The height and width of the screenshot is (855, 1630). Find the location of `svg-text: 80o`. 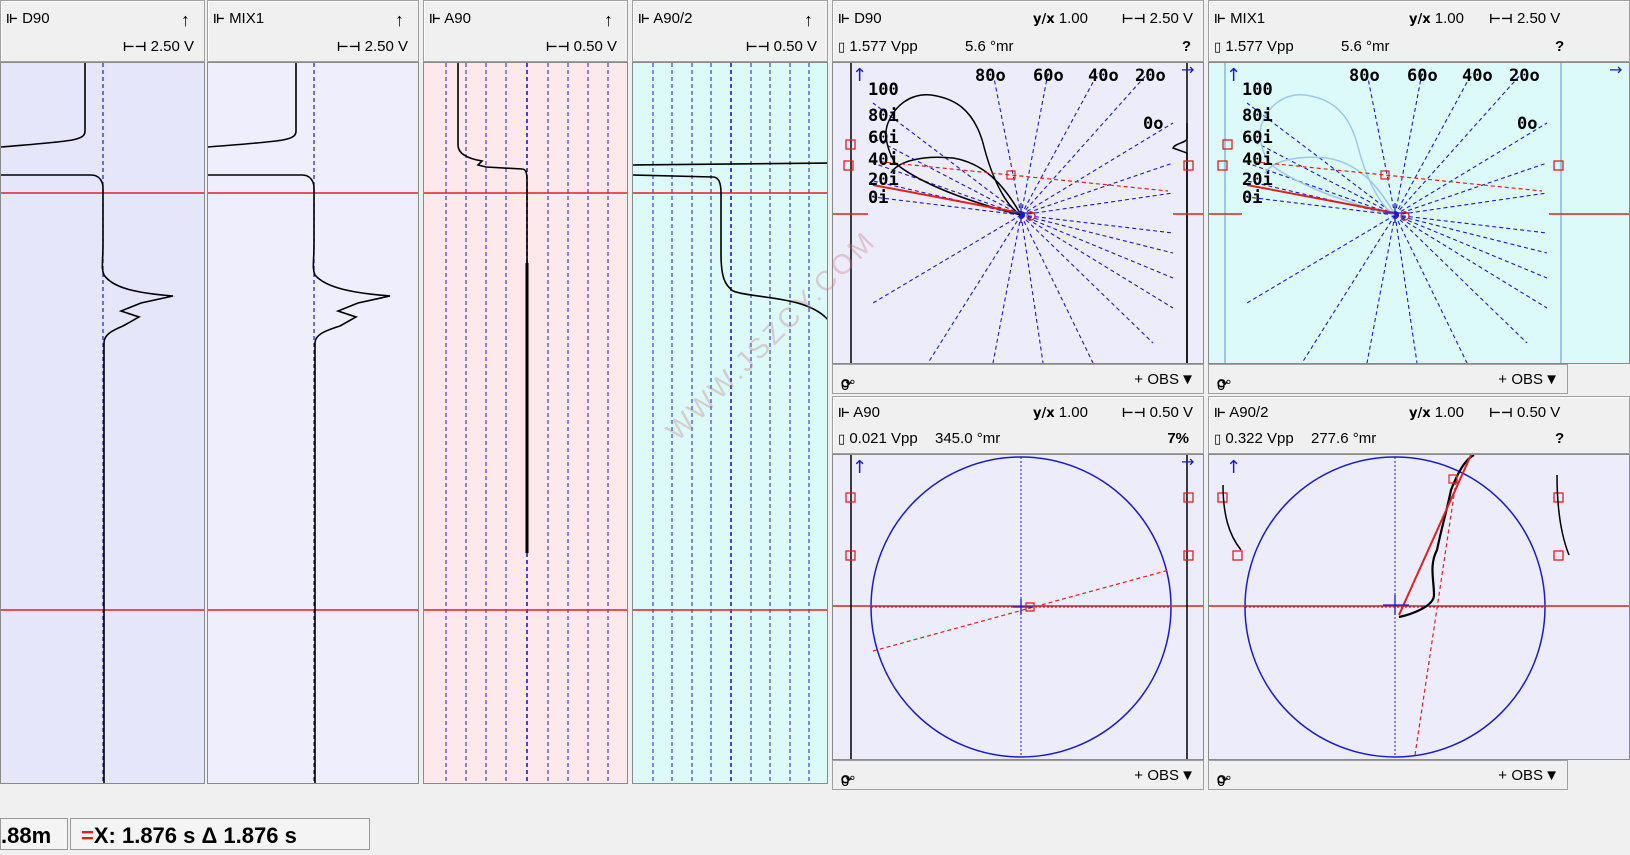

svg-text: 80o is located at coordinates (1364, 76).